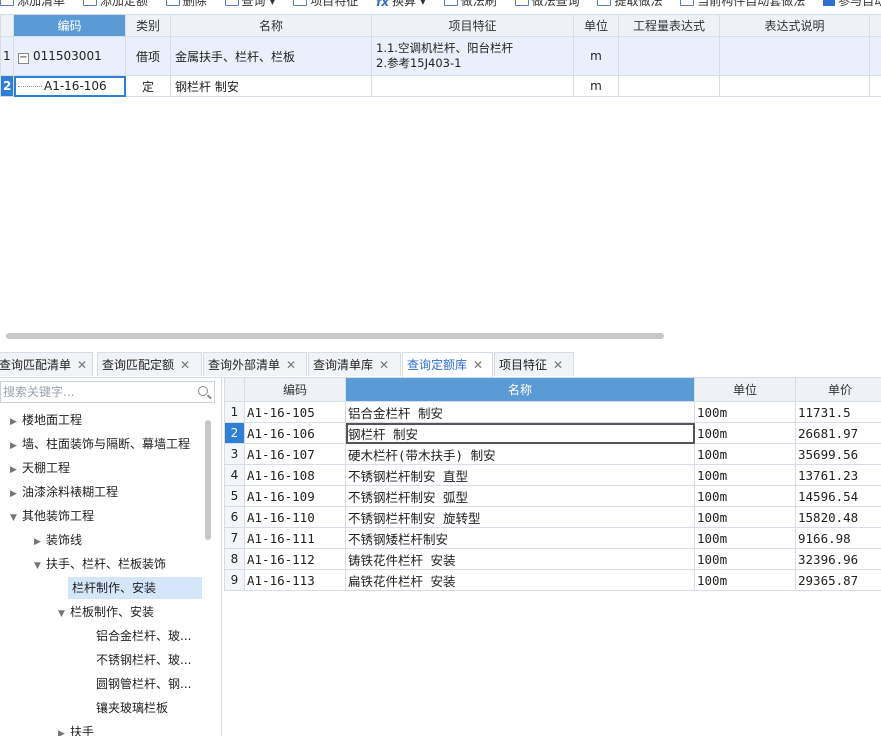 This screenshot has width=881, height=736. Describe the element at coordinates (255, 364) in the screenshot. I see `tab-external-list: 查询外部清单 ✕` at that location.